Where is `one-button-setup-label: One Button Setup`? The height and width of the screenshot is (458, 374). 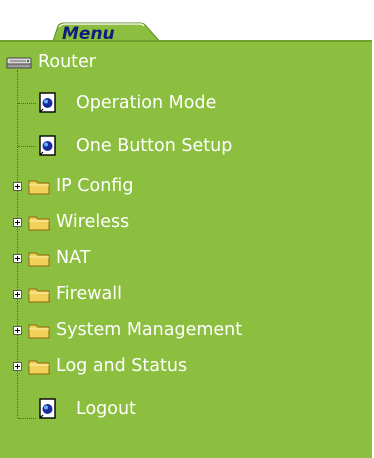 one-button-setup-label: One Button Setup is located at coordinates (154, 146).